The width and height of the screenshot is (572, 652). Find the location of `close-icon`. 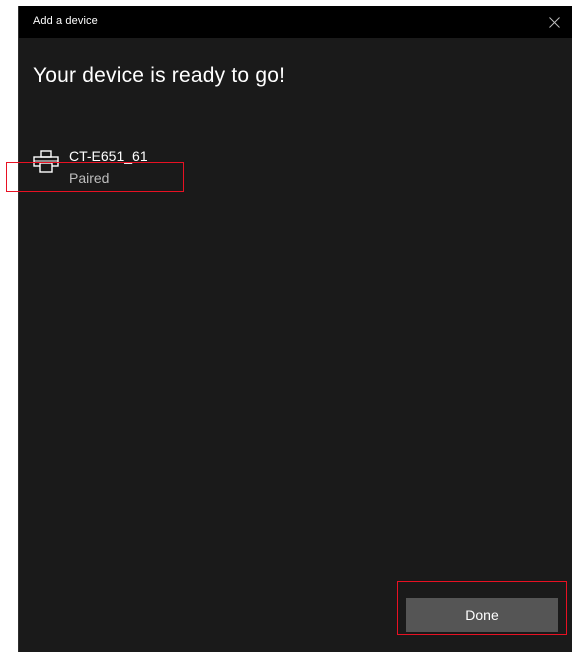

close-icon is located at coordinates (554, 22).